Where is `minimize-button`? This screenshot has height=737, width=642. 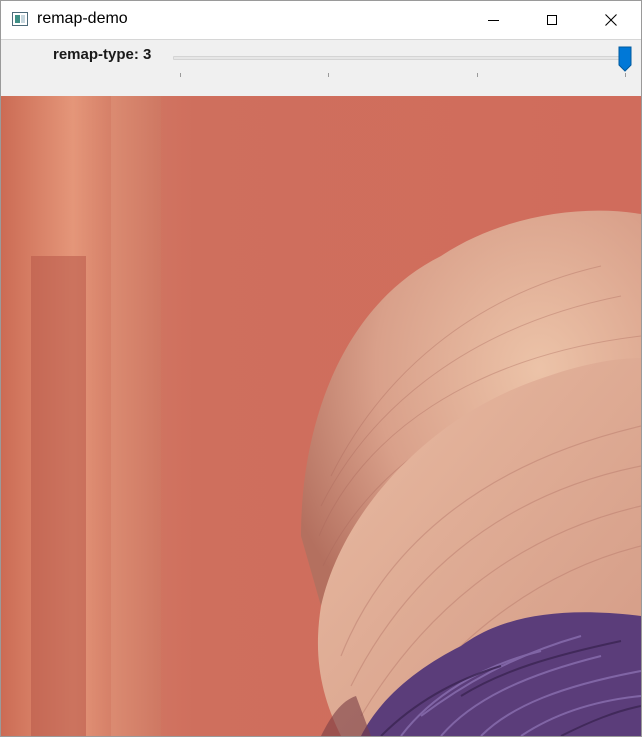
minimize-button is located at coordinates (493, 20).